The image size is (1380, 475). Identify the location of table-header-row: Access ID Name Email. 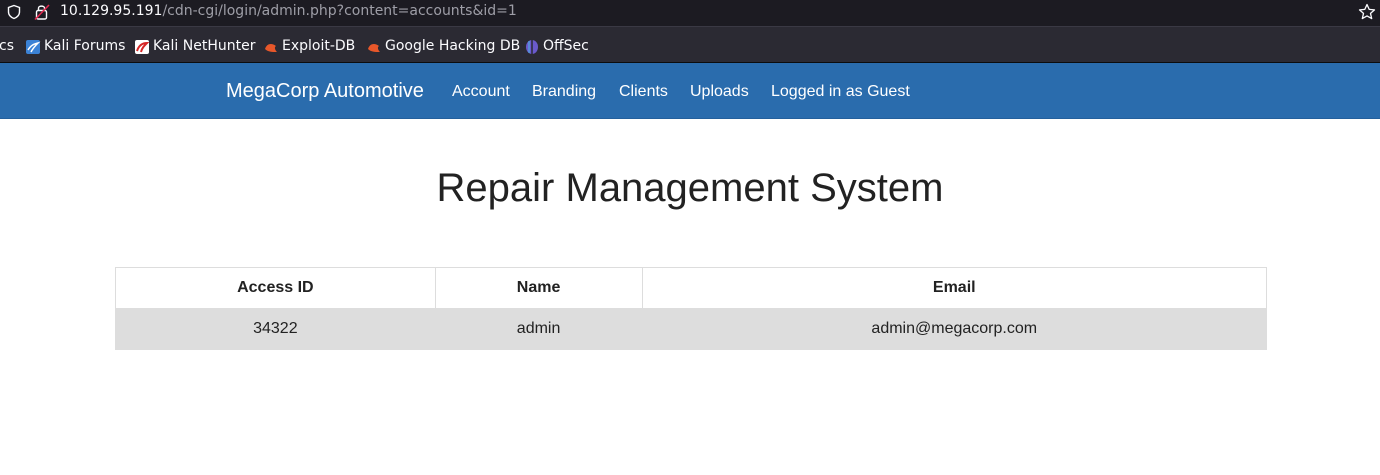
(691, 288).